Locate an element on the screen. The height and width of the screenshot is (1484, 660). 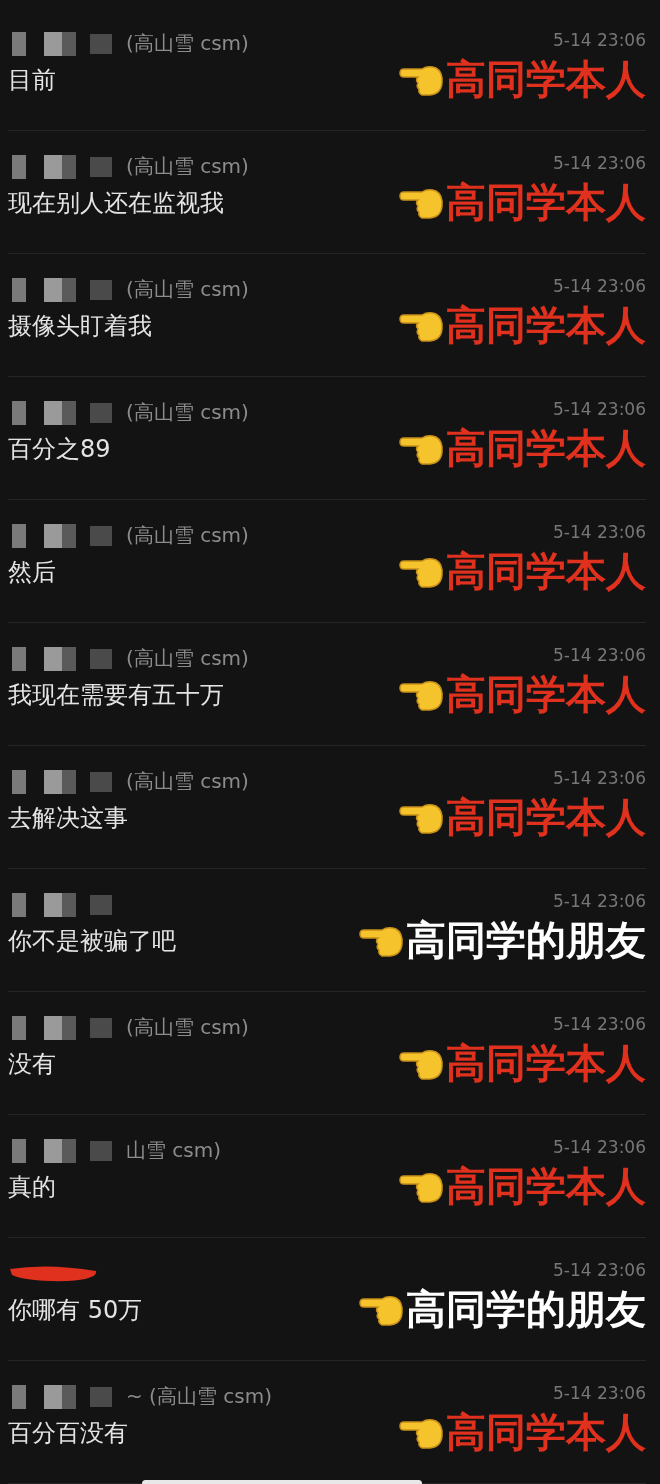
message-text: 去解决这事 is located at coordinates (68, 818).